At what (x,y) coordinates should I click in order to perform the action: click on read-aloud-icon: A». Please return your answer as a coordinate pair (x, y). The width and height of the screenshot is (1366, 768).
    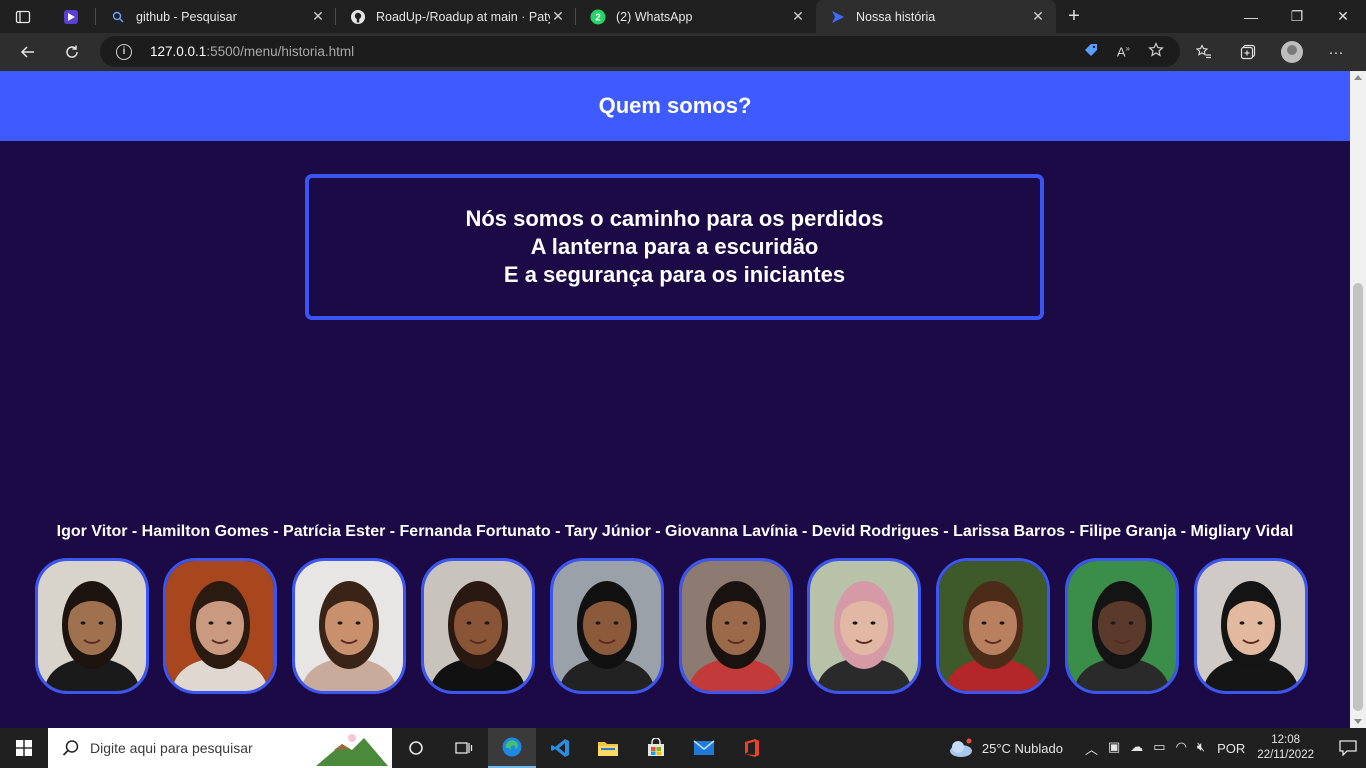
    Looking at the image, I should click on (1123, 51).